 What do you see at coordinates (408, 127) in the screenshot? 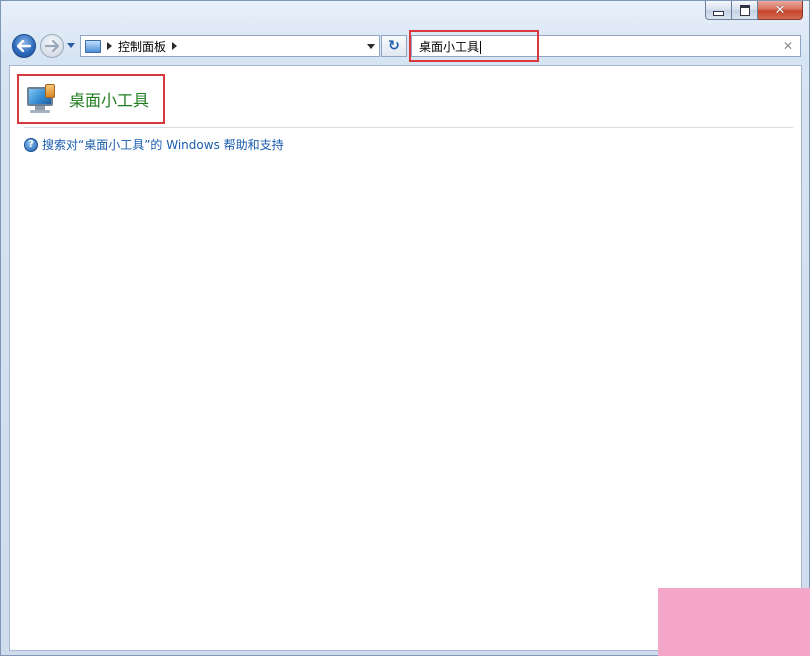
I see `divider` at bounding box center [408, 127].